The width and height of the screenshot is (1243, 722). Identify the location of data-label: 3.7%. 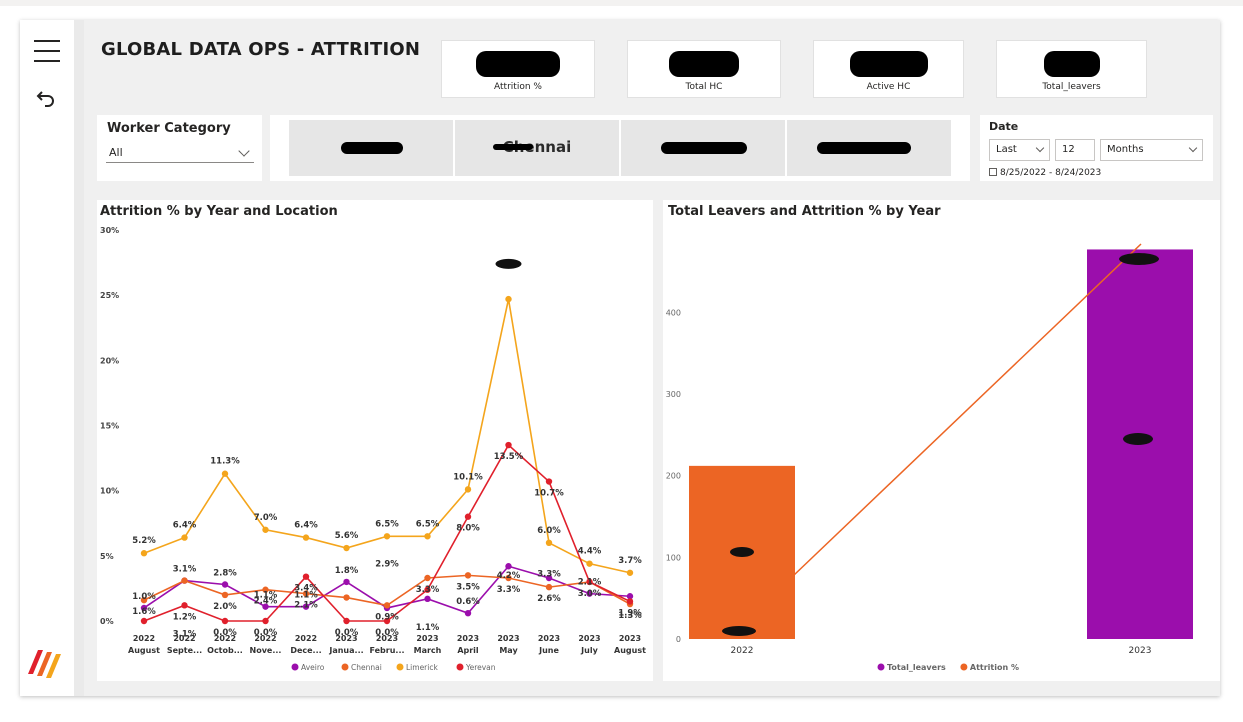
(630, 561).